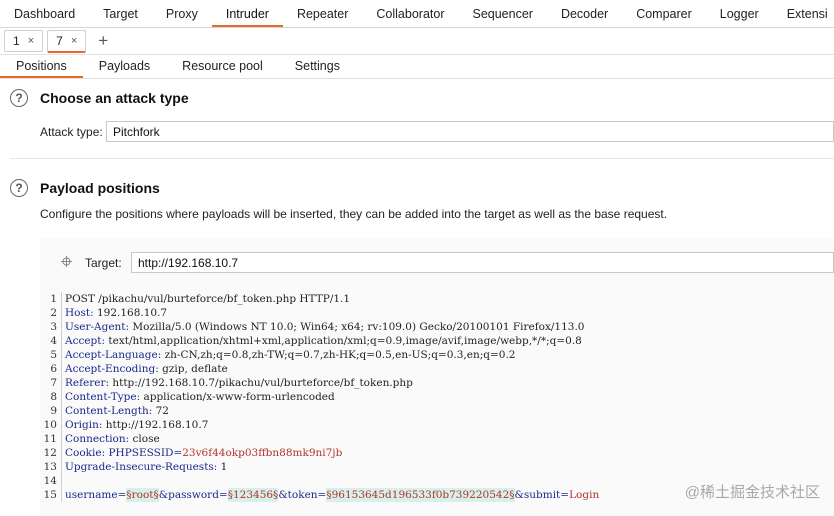  What do you see at coordinates (51, 383) in the screenshot?
I see `line-number: 7` at bounding box center [51, 383].